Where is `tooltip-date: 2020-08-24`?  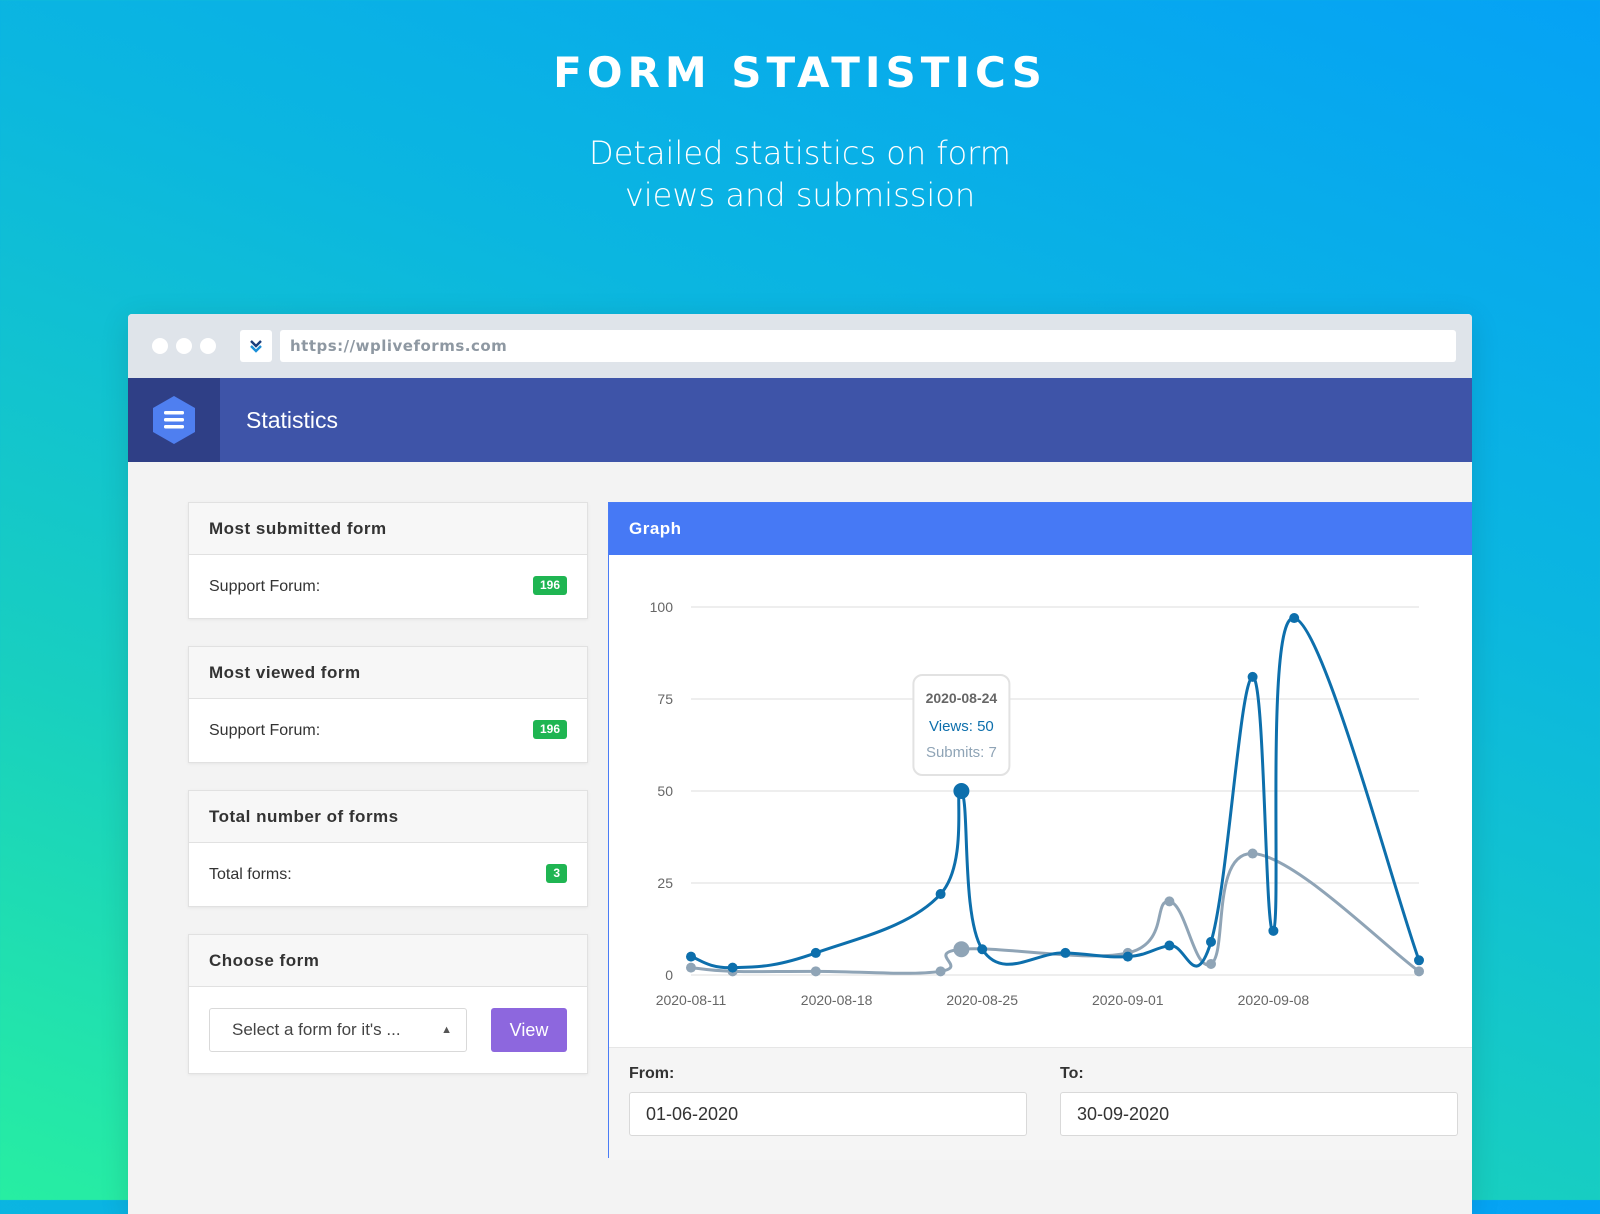 tooltip-date: 2020-08-24 is located at coordinates (962, 698).